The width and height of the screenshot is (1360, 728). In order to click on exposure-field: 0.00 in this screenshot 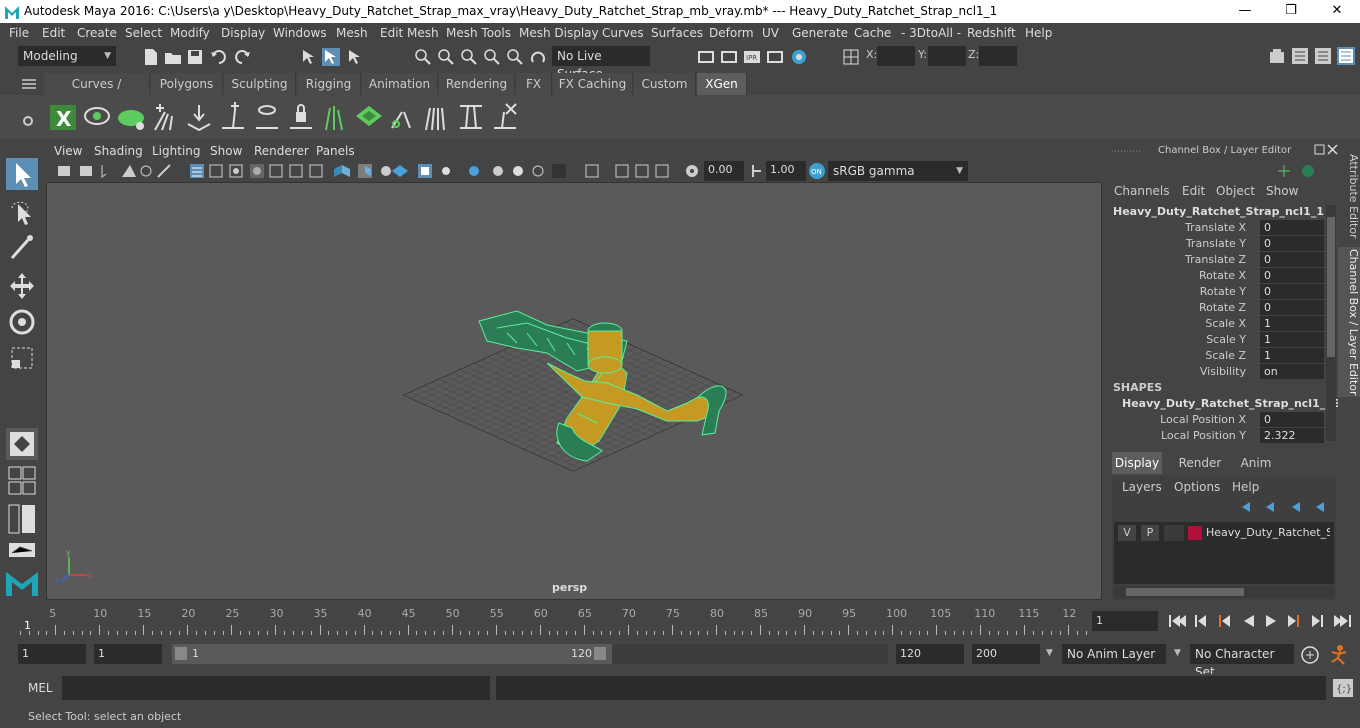, I will do `click(724, 171)`.